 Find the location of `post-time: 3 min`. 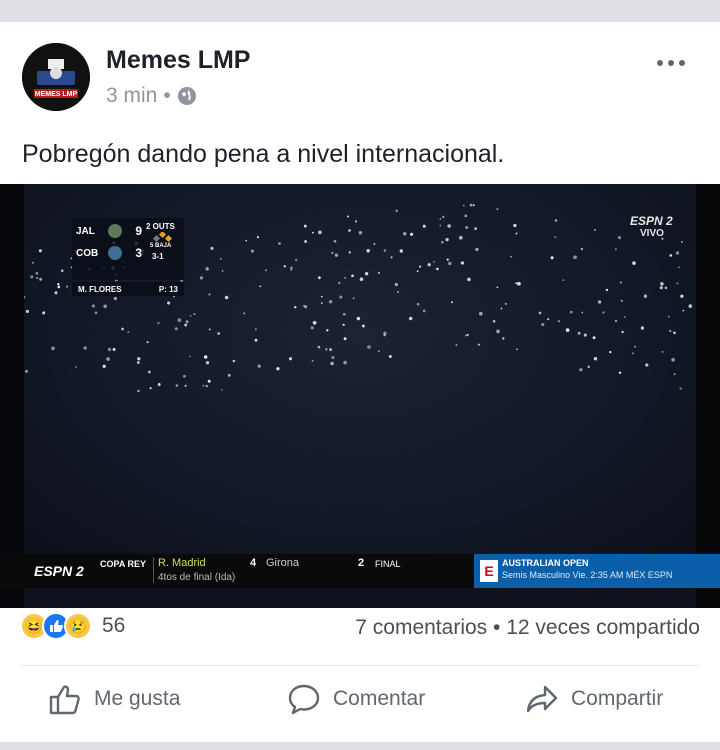

post-time: 3 min is located at coordinates (131, 96).